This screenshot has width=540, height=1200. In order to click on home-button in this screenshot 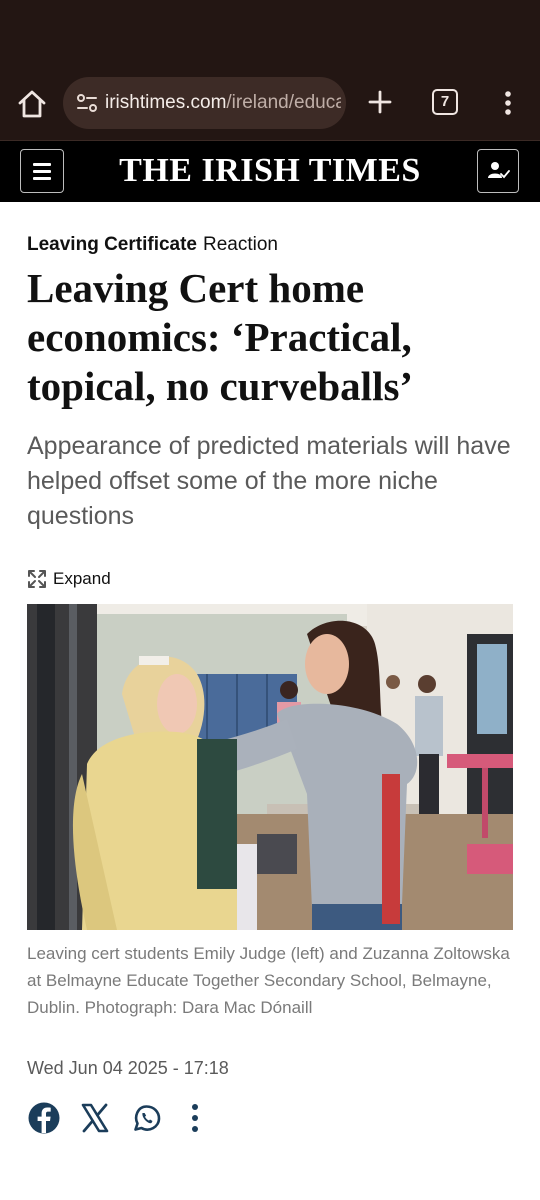, I will do `click(32, 104)`.